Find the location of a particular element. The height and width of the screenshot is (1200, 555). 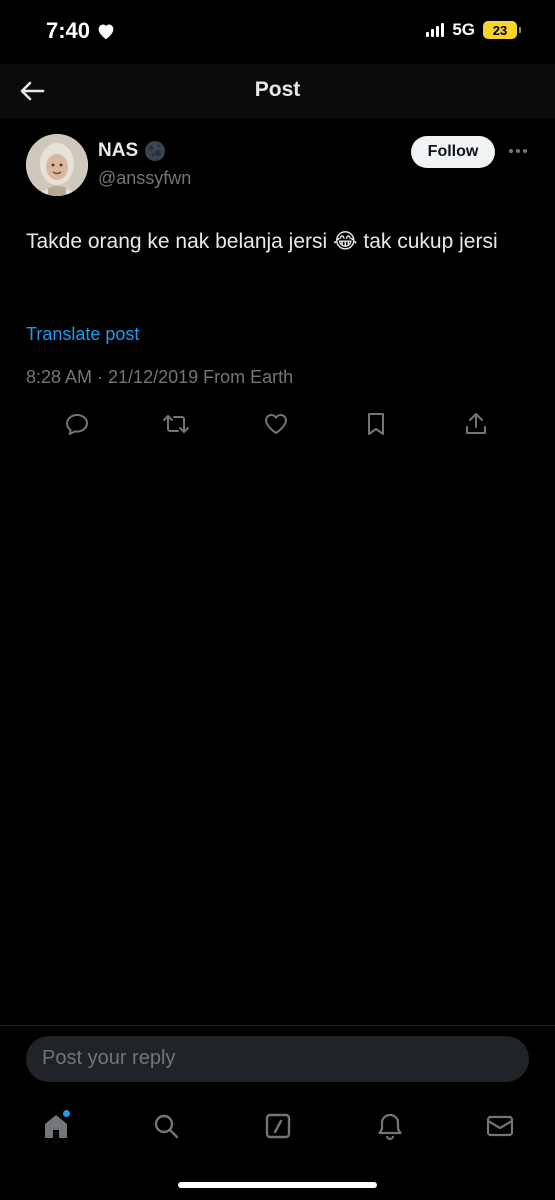

author-name-row: NAS is located at coordinates (132, 151).